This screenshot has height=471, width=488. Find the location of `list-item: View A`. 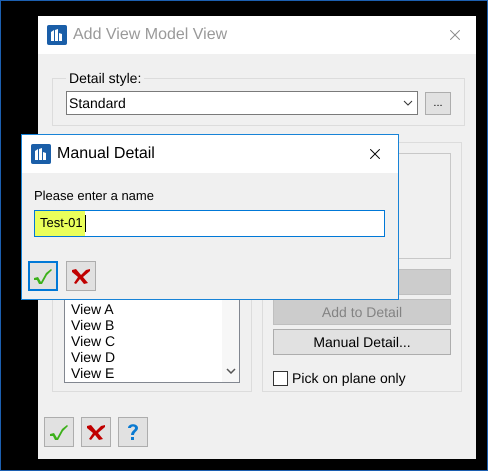

list-item: View A is located at coordinates (146, 309).